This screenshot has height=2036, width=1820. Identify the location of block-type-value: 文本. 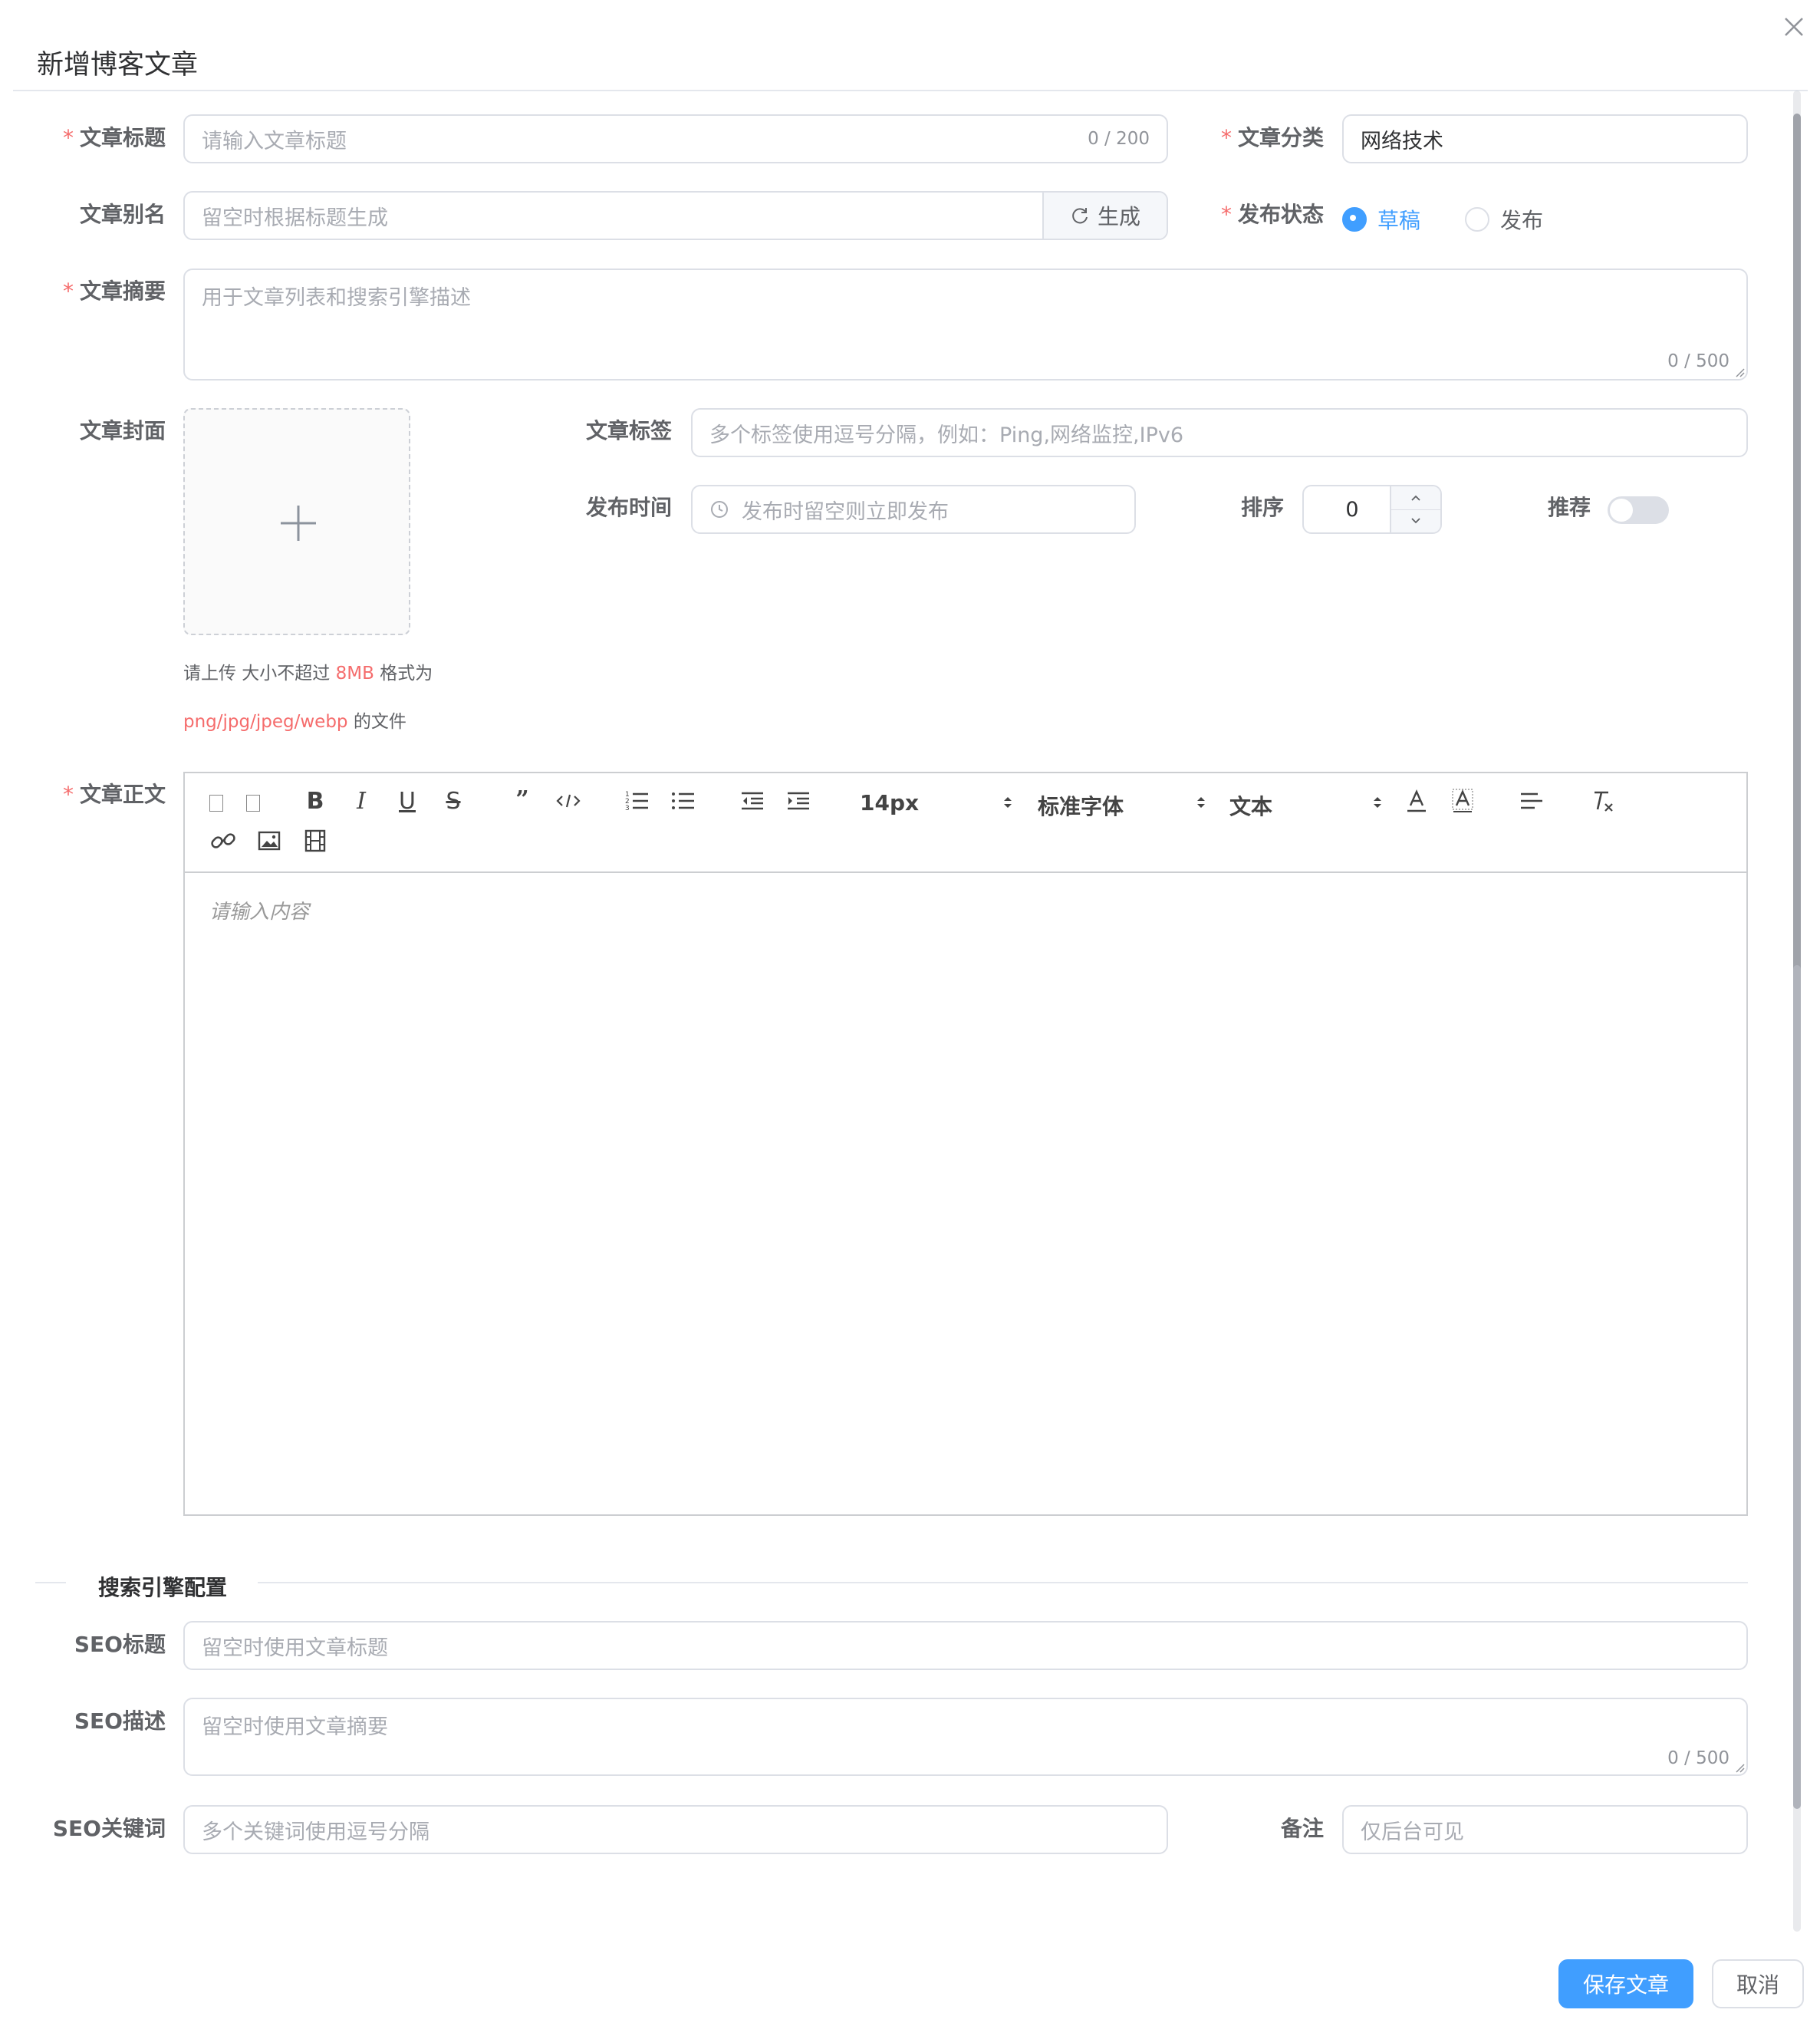
(1251, 806).